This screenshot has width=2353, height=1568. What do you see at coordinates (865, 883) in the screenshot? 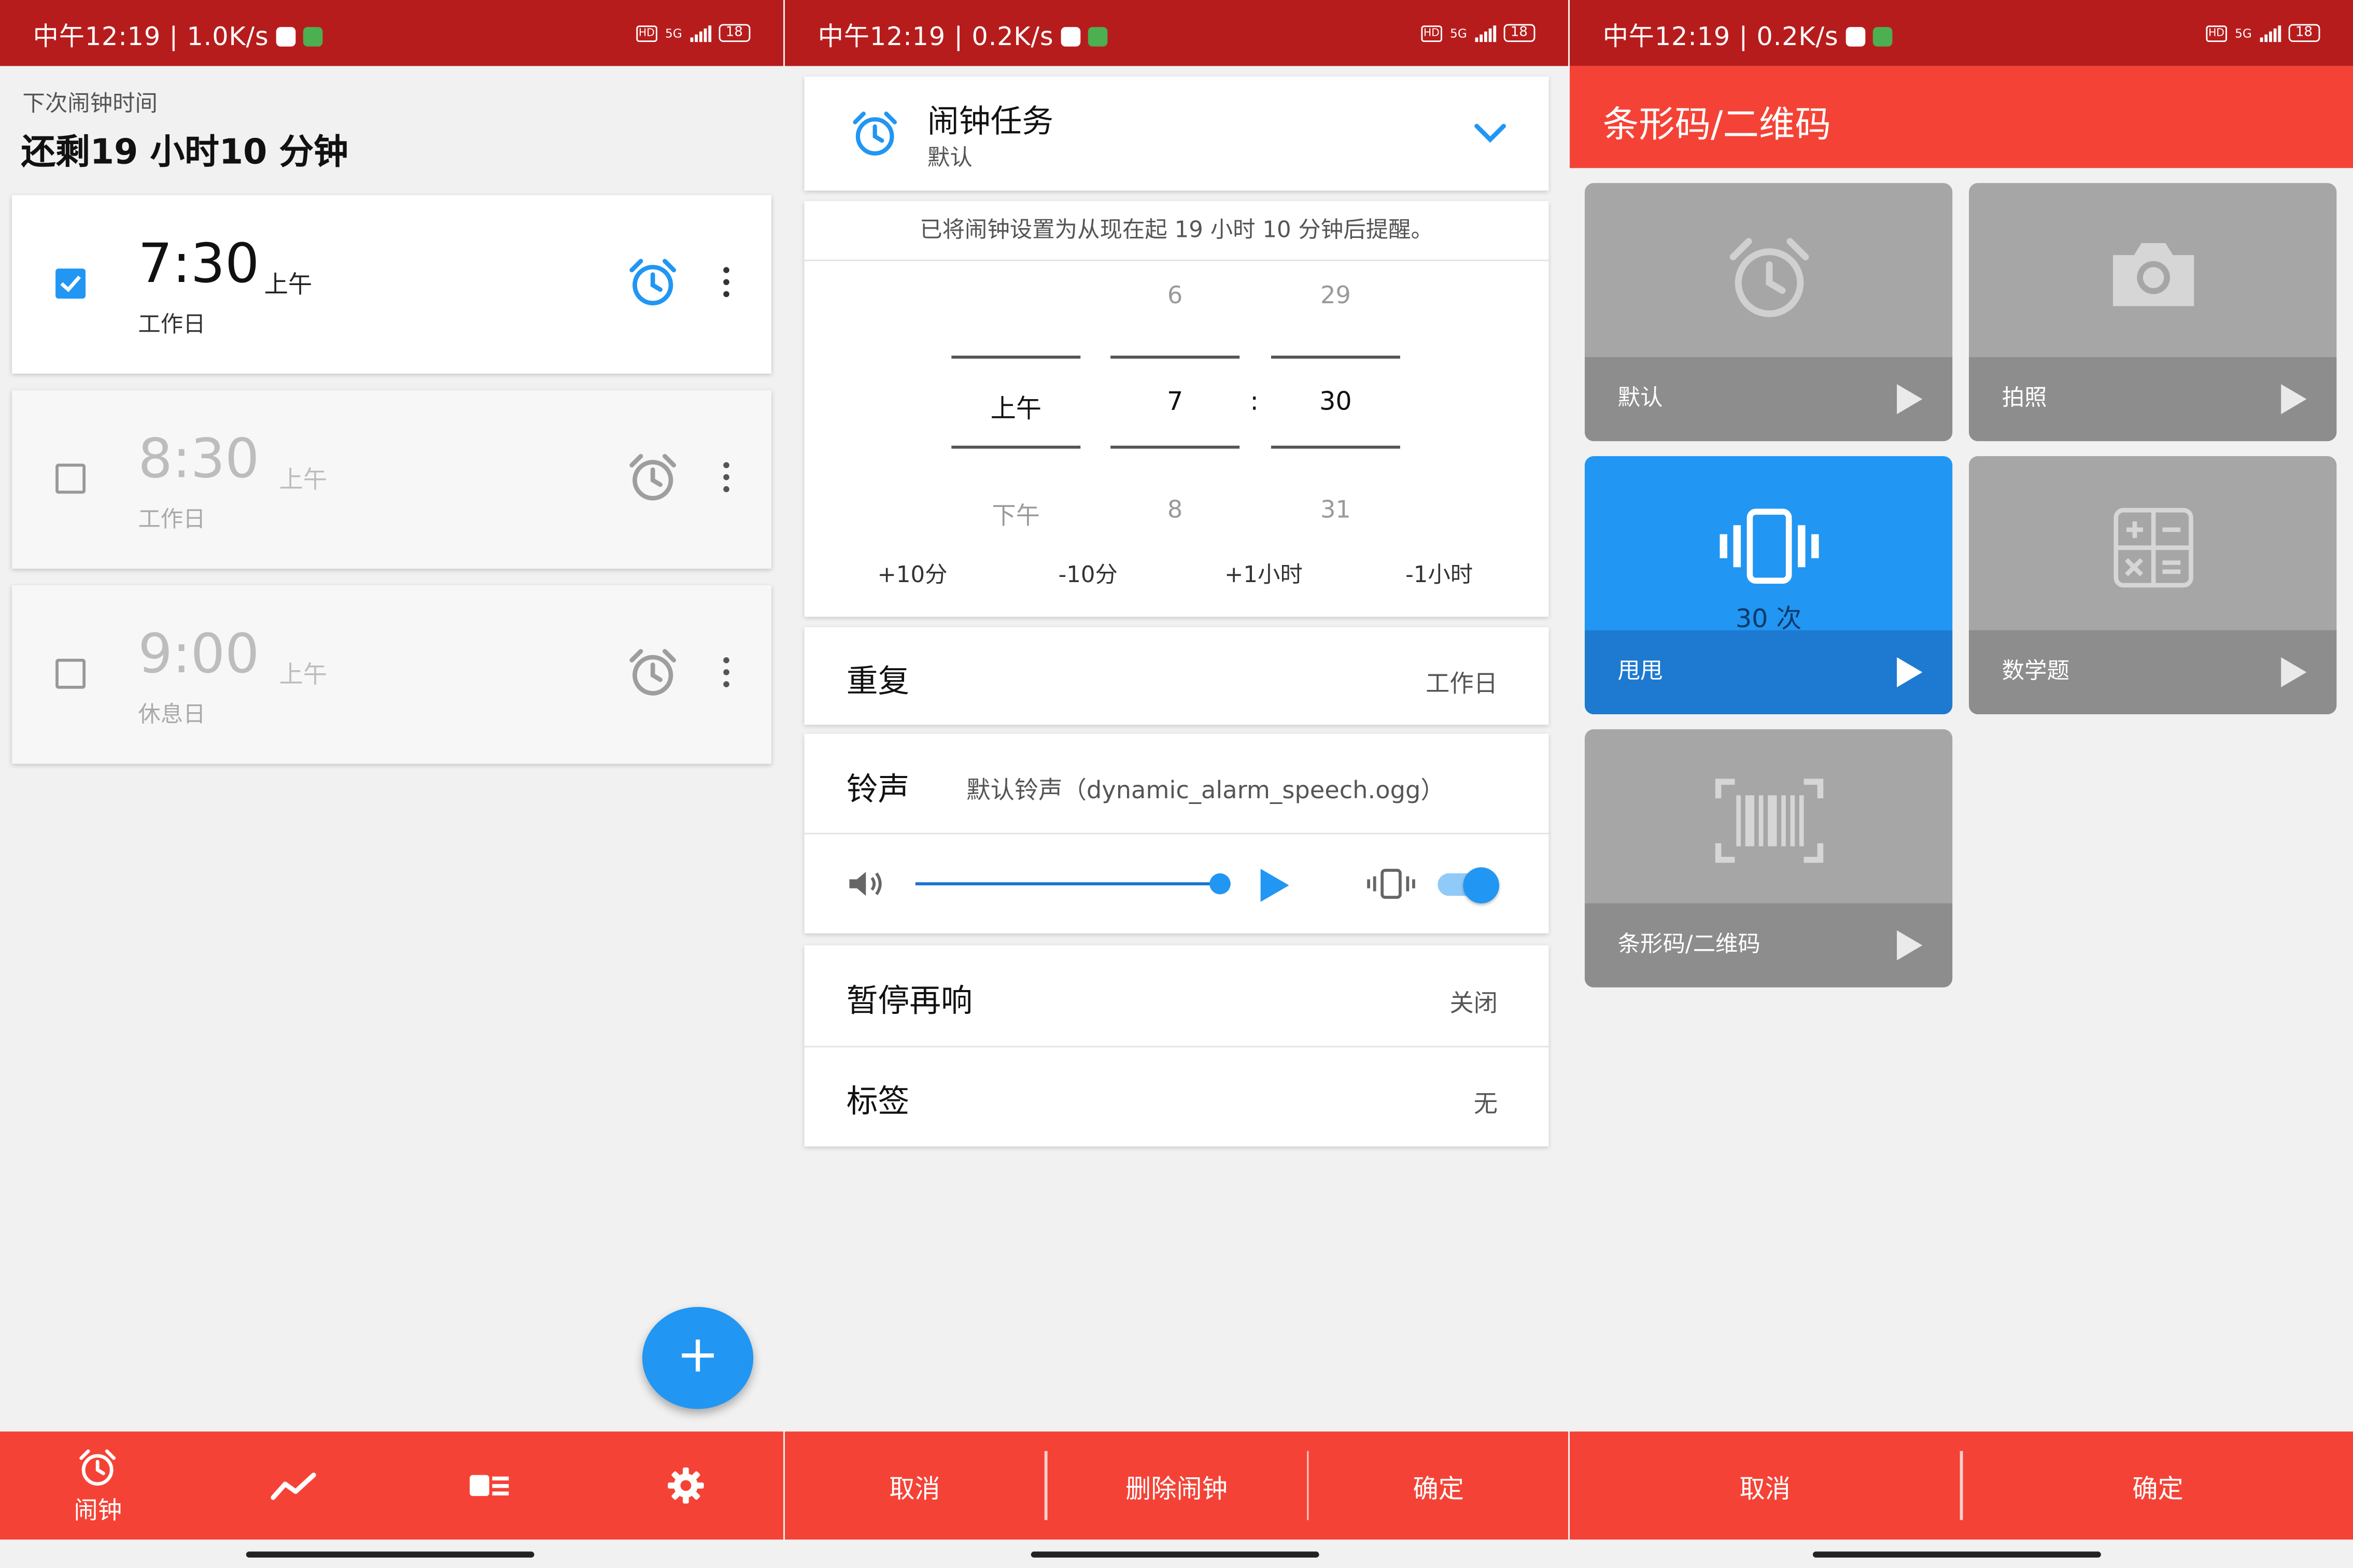
I see `speaker-icon` at bounding box center [865, 883].